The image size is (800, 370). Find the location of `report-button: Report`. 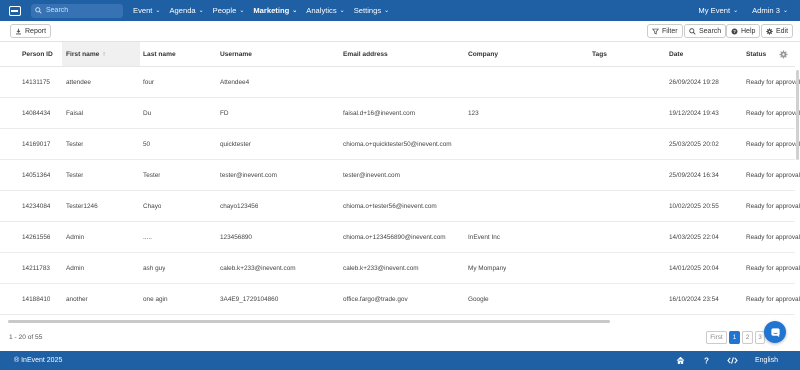

report-button: Report is located at coordinates (31, 31).